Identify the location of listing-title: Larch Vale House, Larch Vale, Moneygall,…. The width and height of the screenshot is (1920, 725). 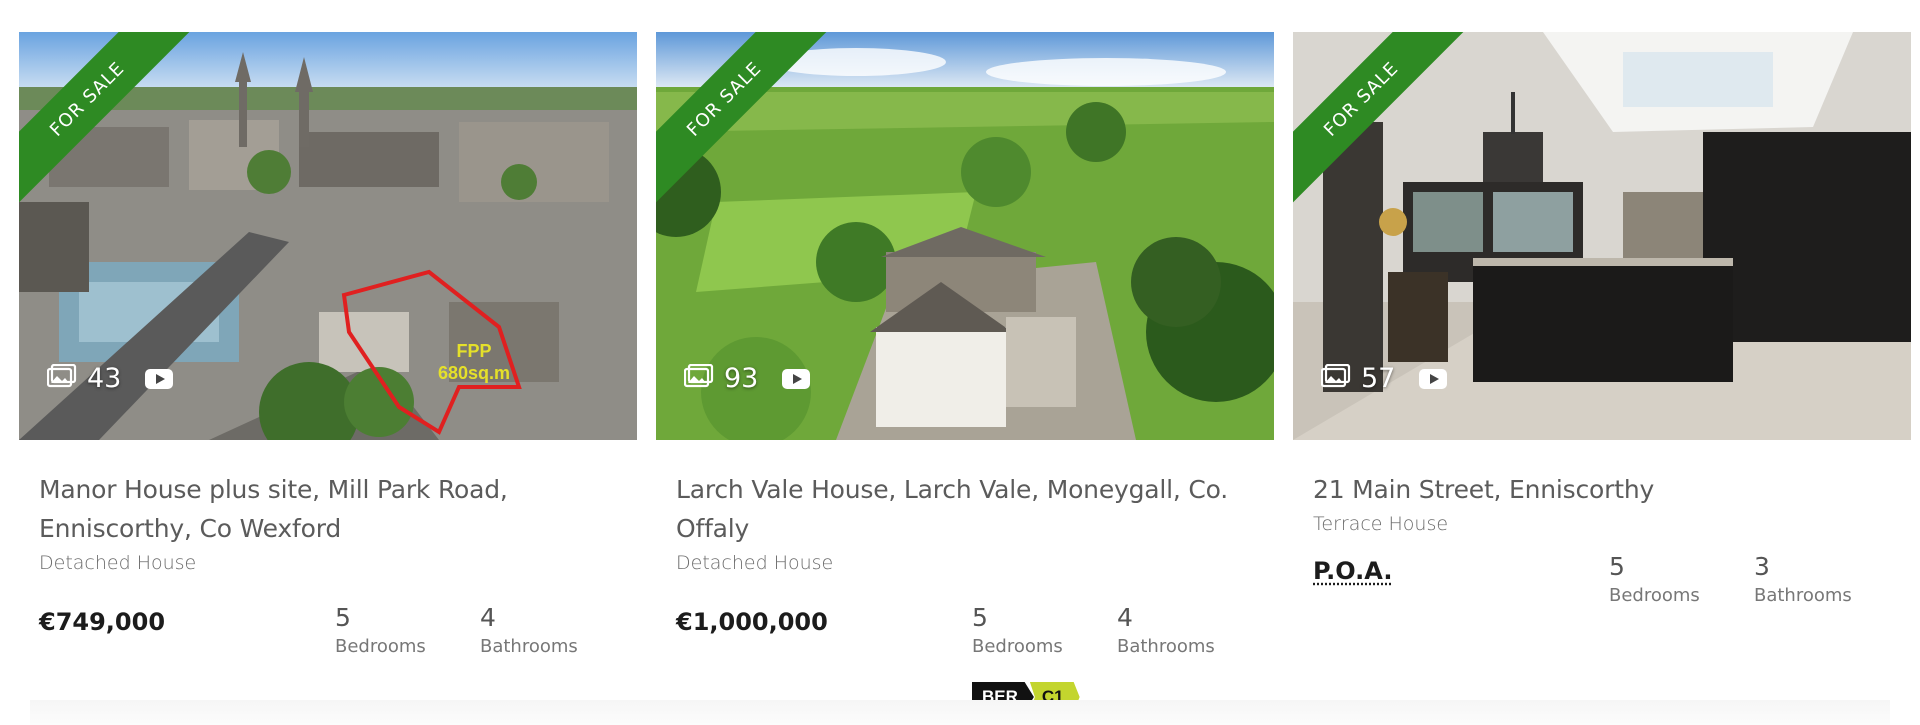
(965, 509).